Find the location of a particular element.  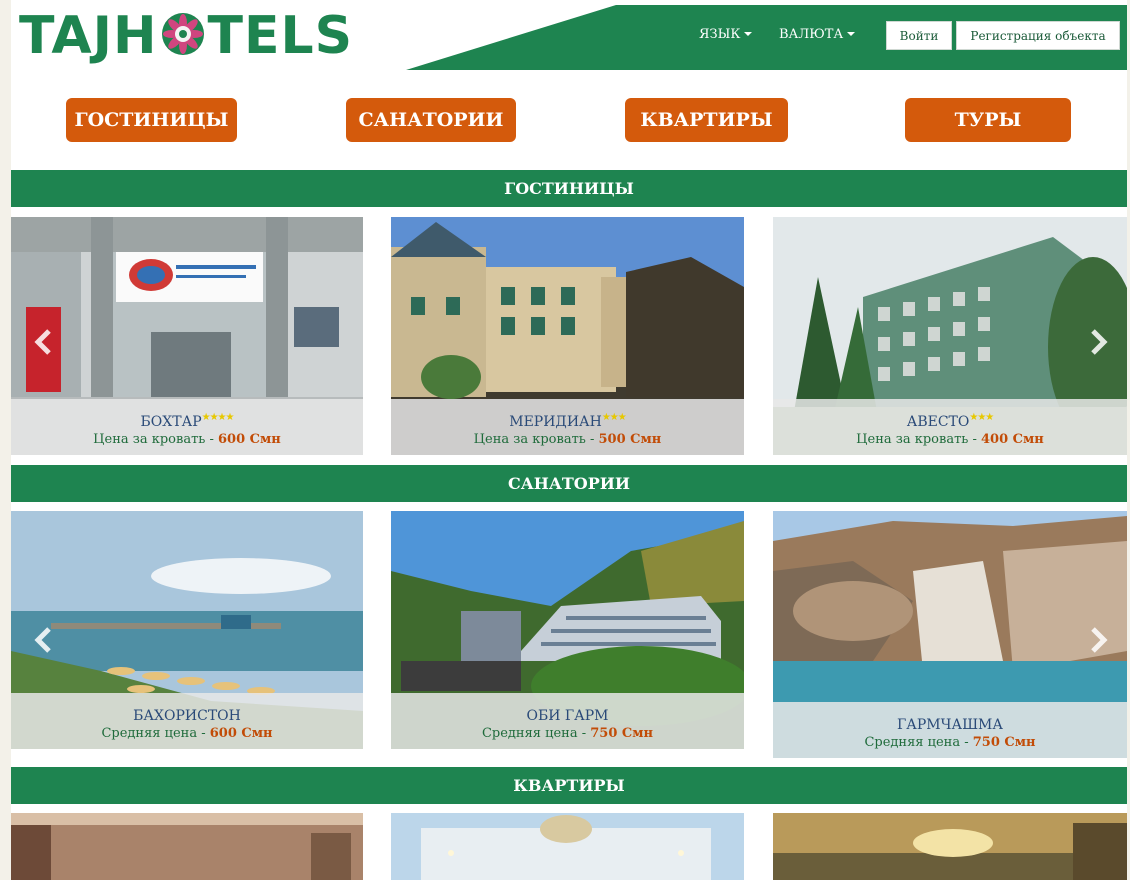

logo: TAJH TELS is located at coordinates (186, 36).